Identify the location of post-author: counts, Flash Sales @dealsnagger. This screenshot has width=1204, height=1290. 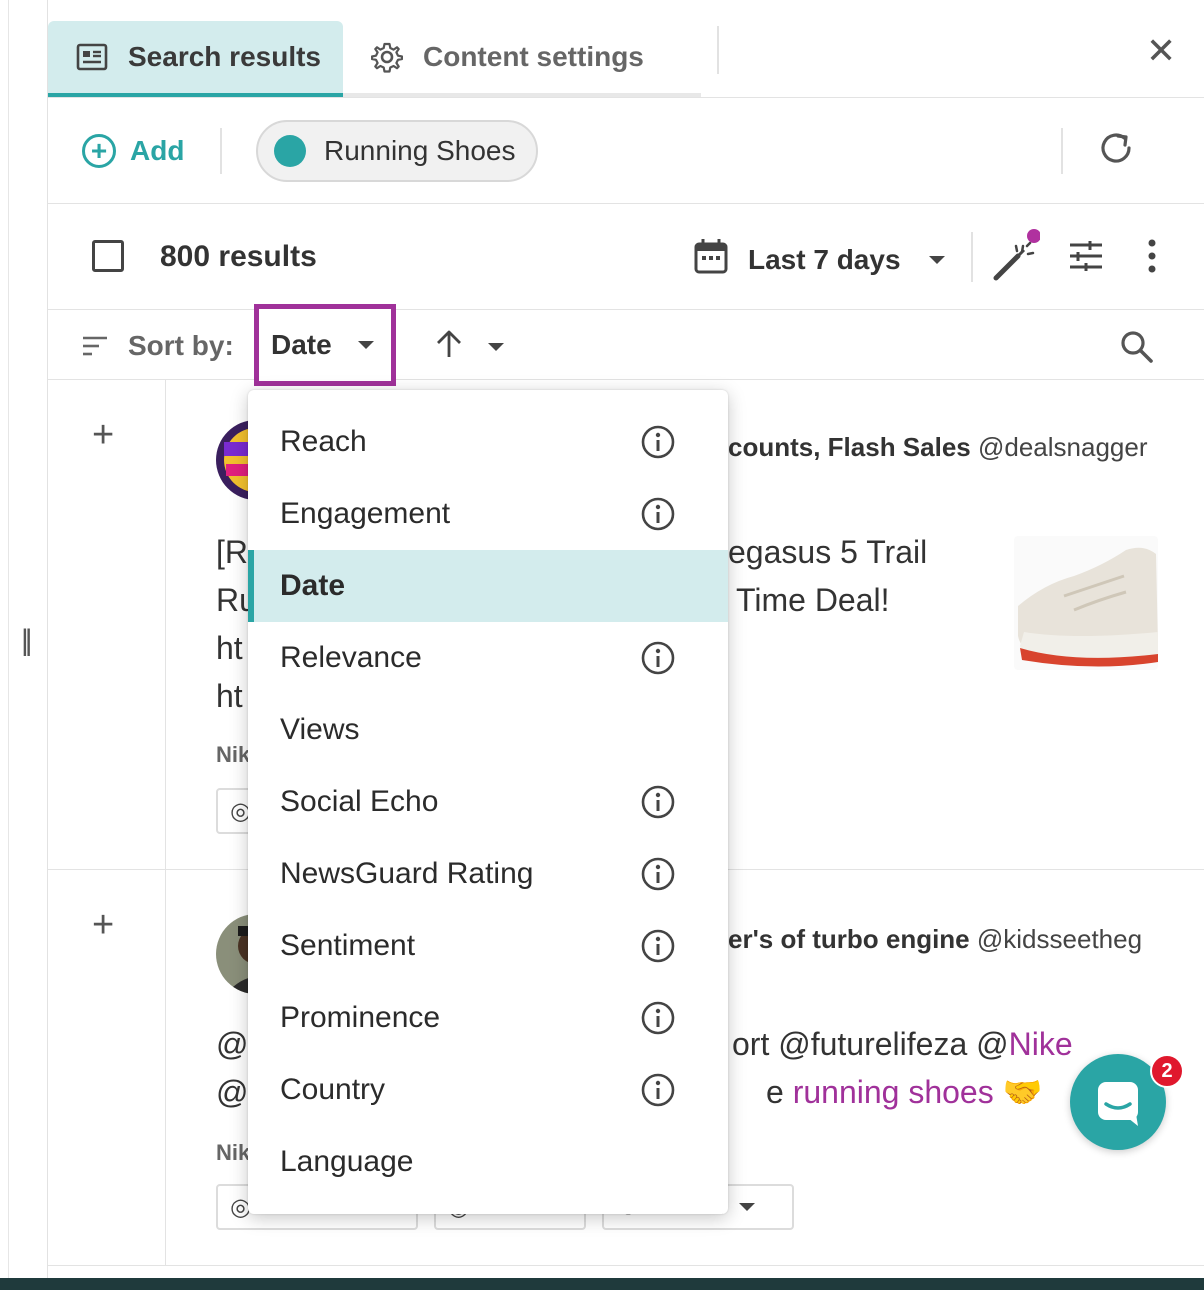
(938, 447).